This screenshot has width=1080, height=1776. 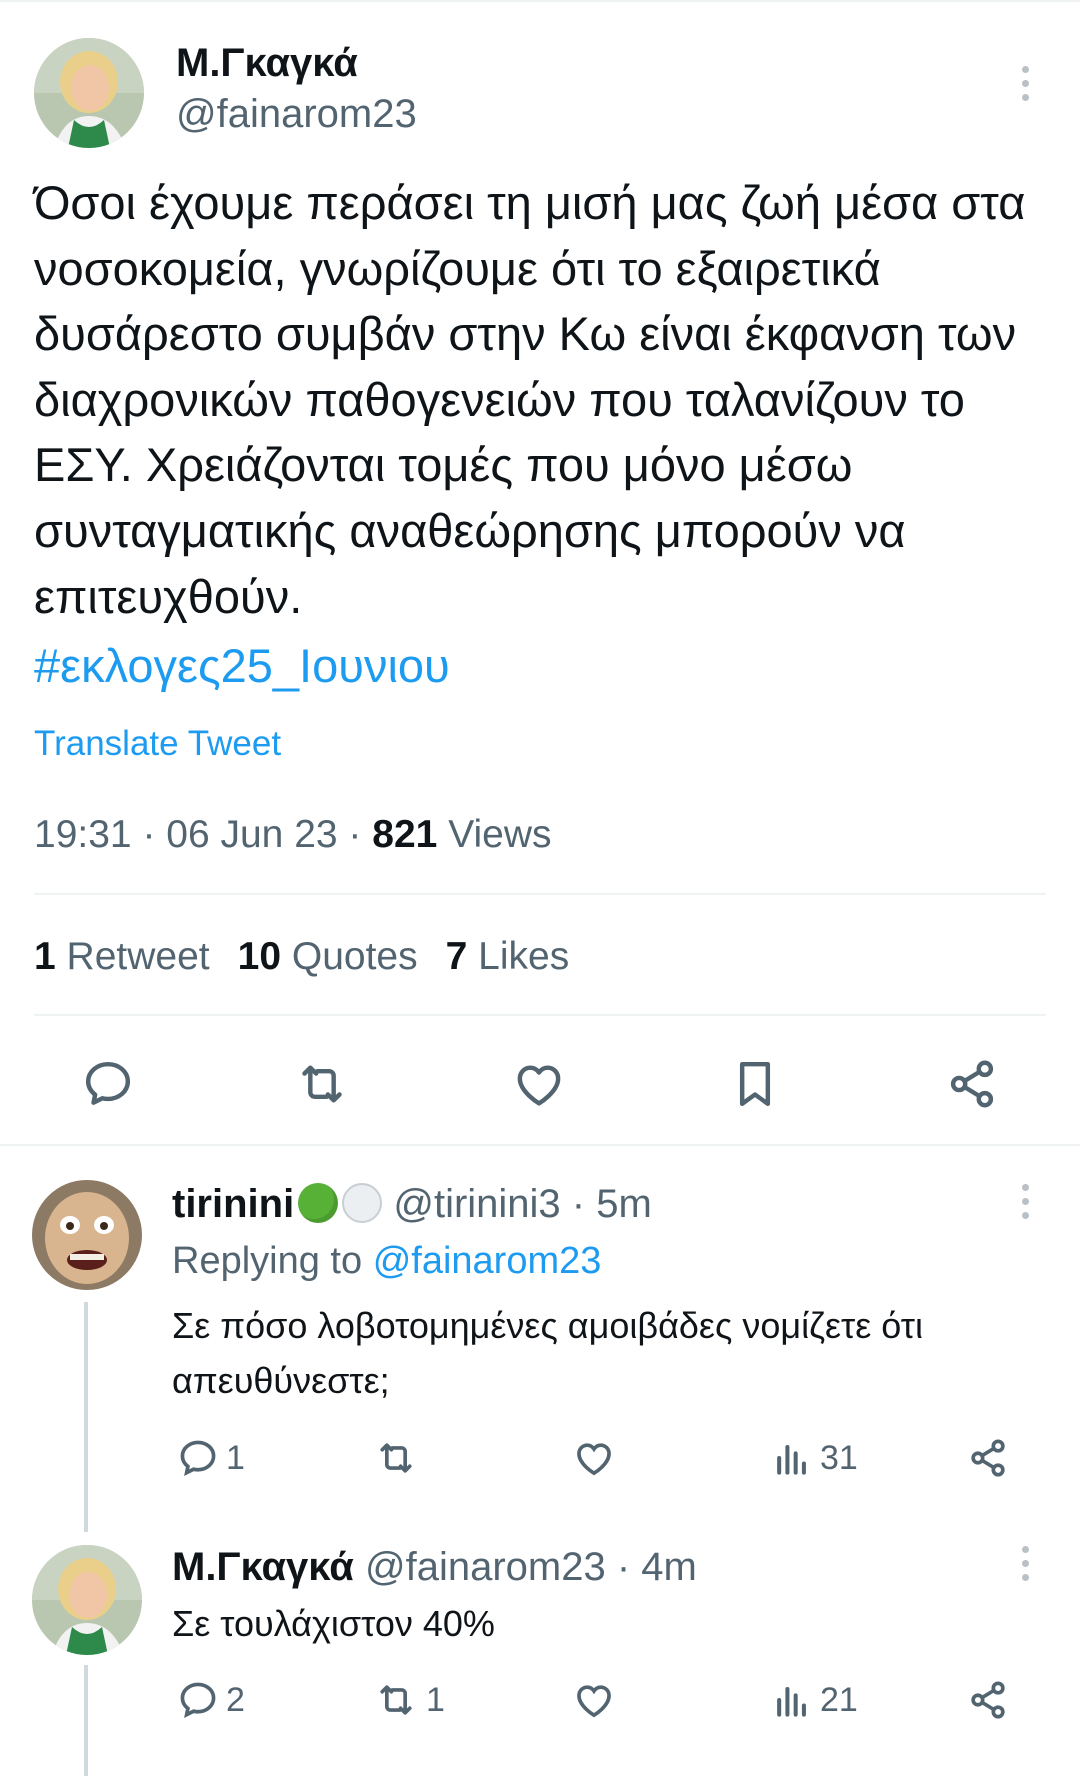 I want to click on reply-button: 1, so click(x=210, y=1458).